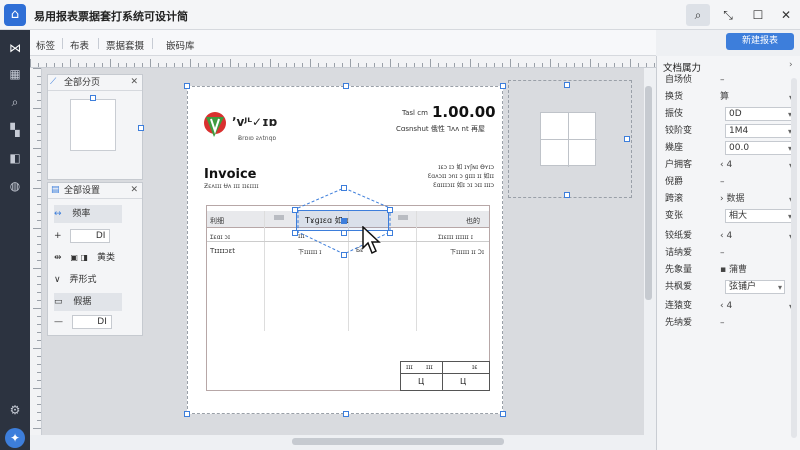 This screenshot has height=450, width=800. What do you see at coordinates (794, 258) in the screenshot?
I see `properties-scrollbar` at bounding box center [794, 258].